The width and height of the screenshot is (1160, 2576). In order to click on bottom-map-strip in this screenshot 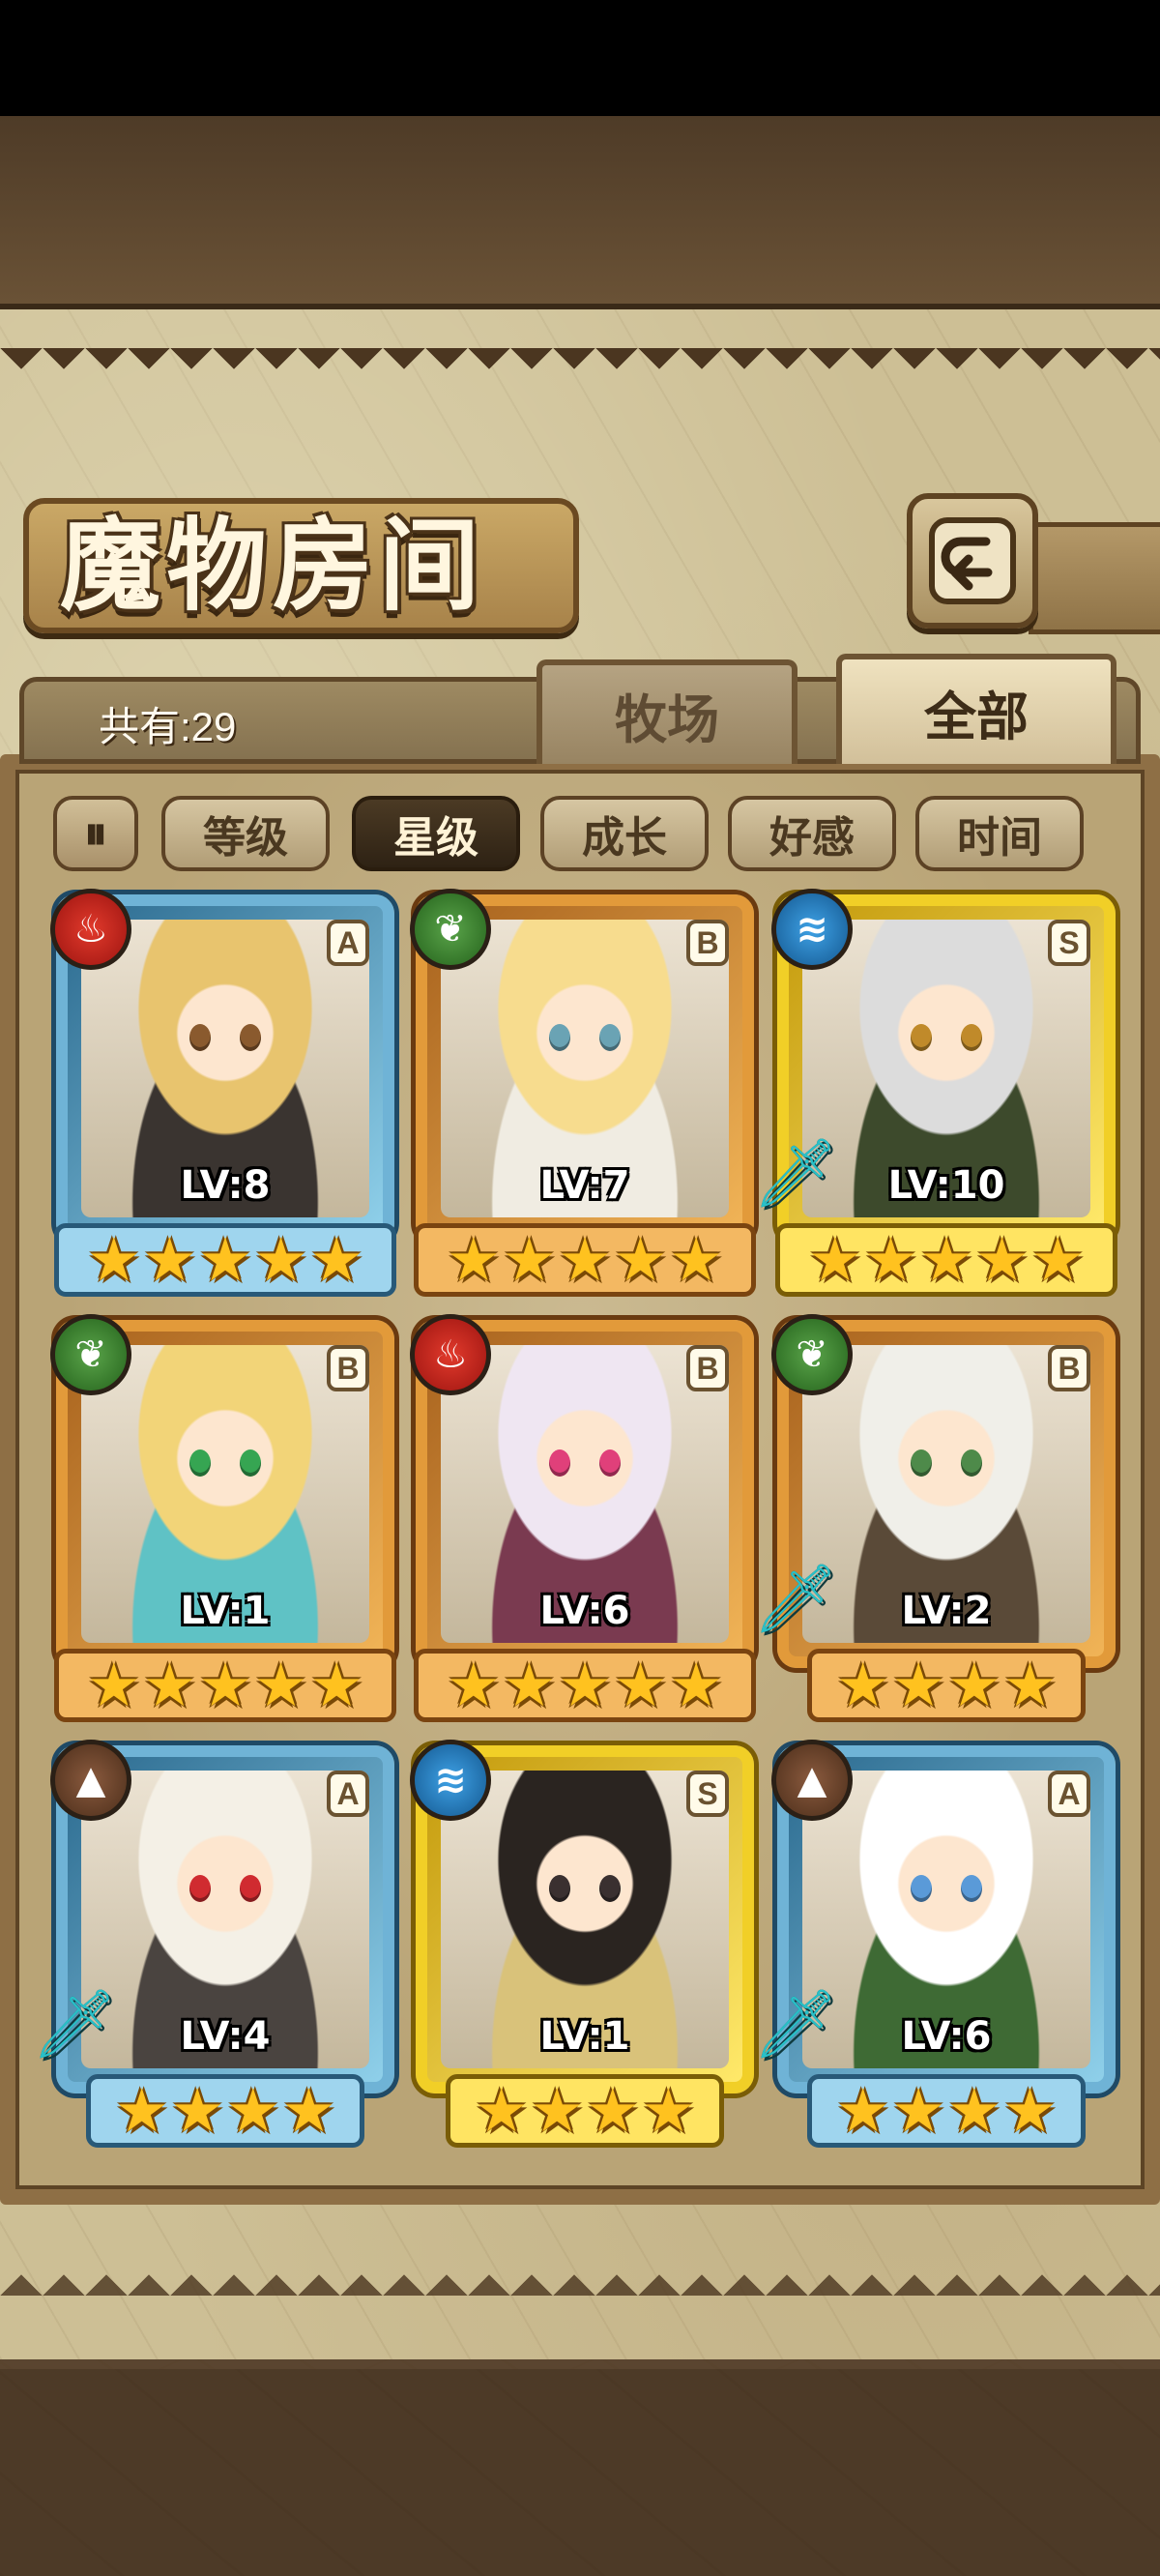, I will do `click(580, 2472)`.